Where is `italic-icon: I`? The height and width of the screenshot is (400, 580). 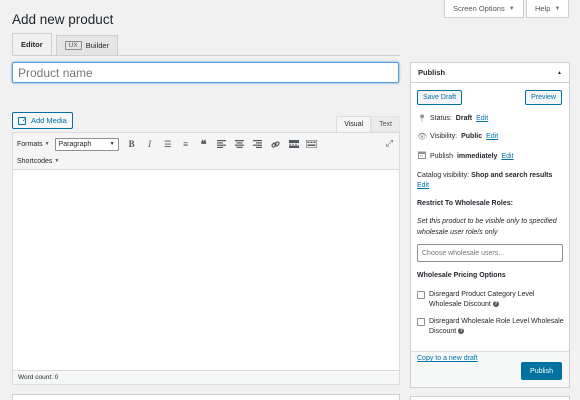 italic-icon: I is located at coordinates (150, 144).